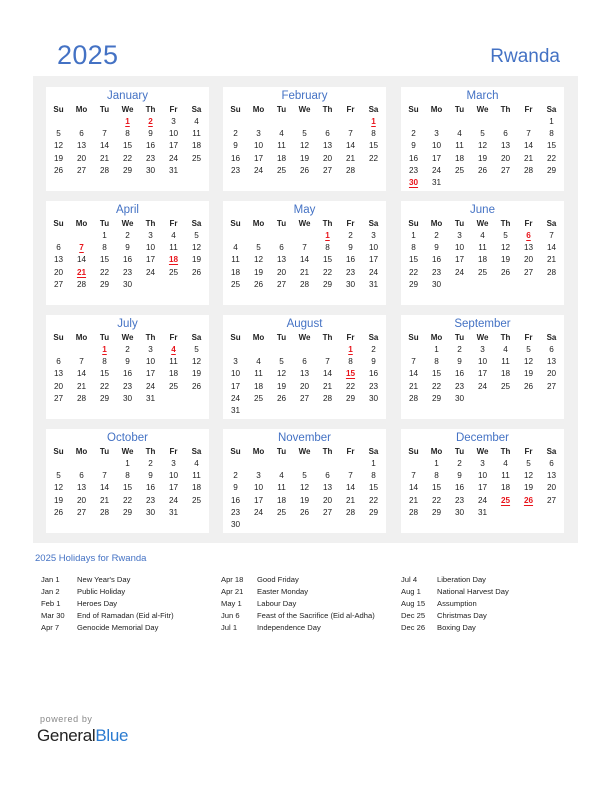 The height and width of the screenshot is (792, 612). Describe the element at coordinates (50, 591) in the screenshot. I see `holiday-date: Jan 2` at that location.